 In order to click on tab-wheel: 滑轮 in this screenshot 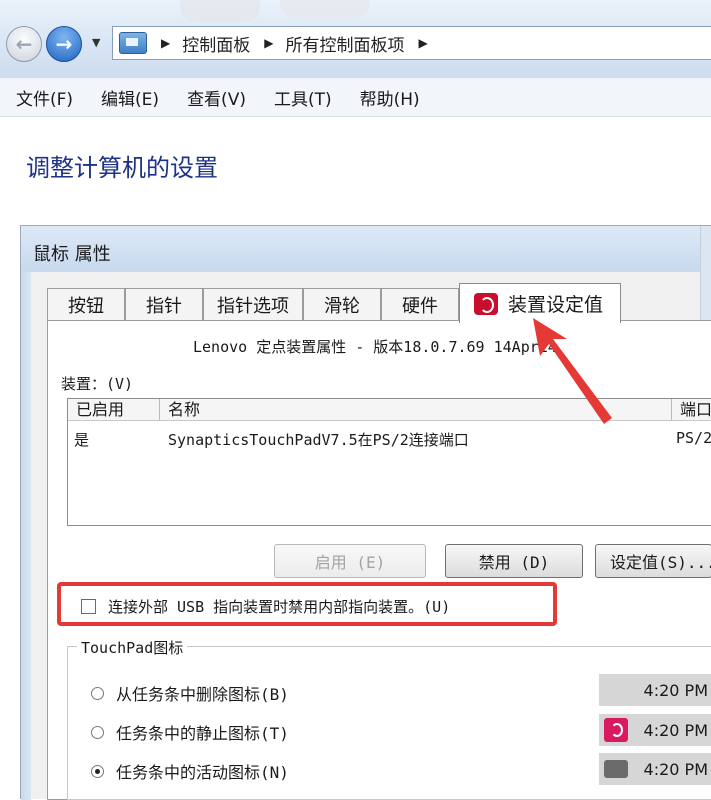, I will do `click(342, 304)`.